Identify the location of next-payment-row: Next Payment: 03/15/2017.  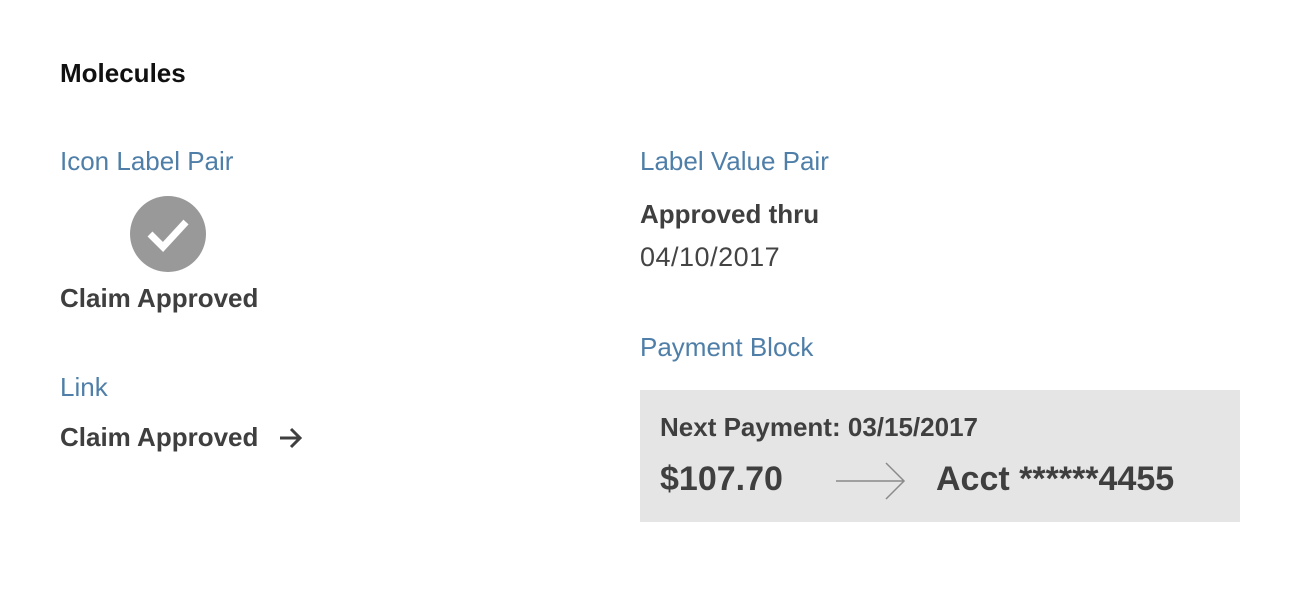
(819, 427).